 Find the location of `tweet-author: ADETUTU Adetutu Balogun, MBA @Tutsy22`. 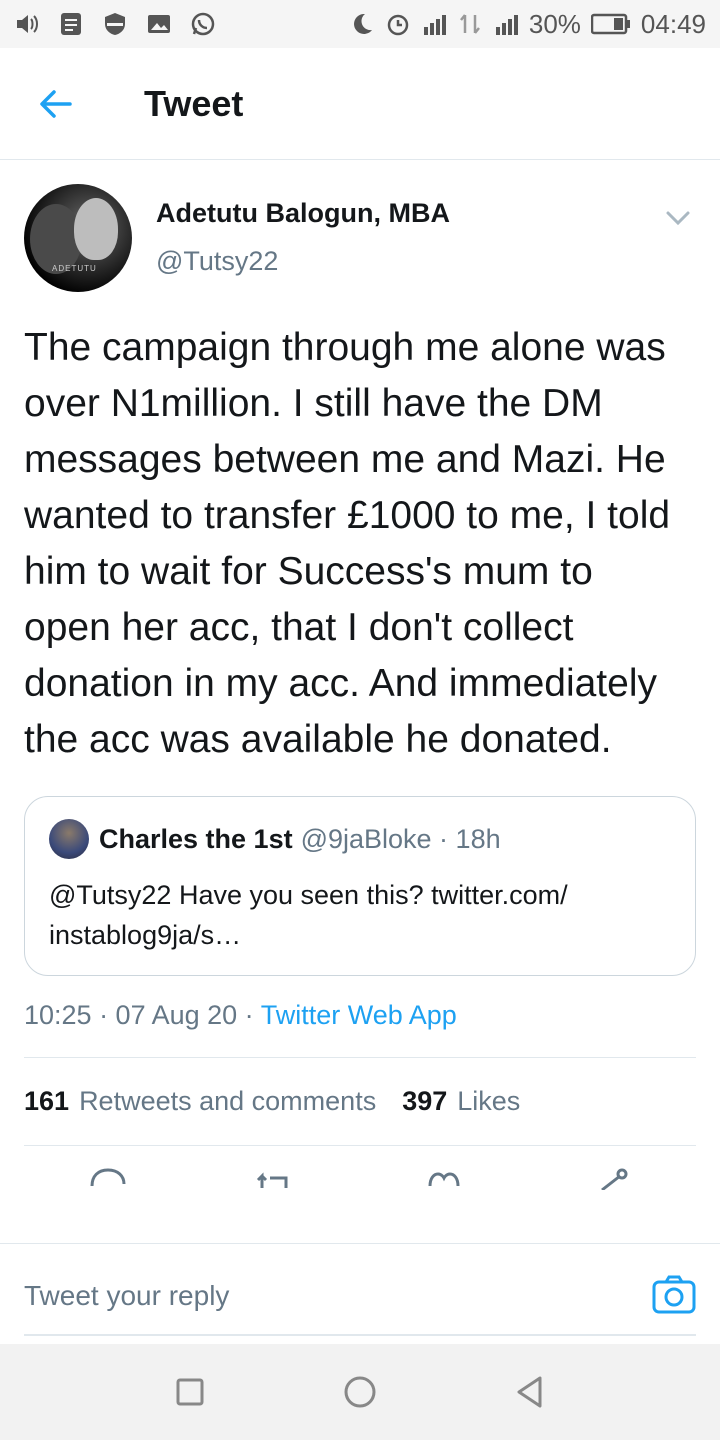

tweet-author: ADETUTU Adetutu Balogun, MBA @Tutsy22 is located at coordinates (360, 235).